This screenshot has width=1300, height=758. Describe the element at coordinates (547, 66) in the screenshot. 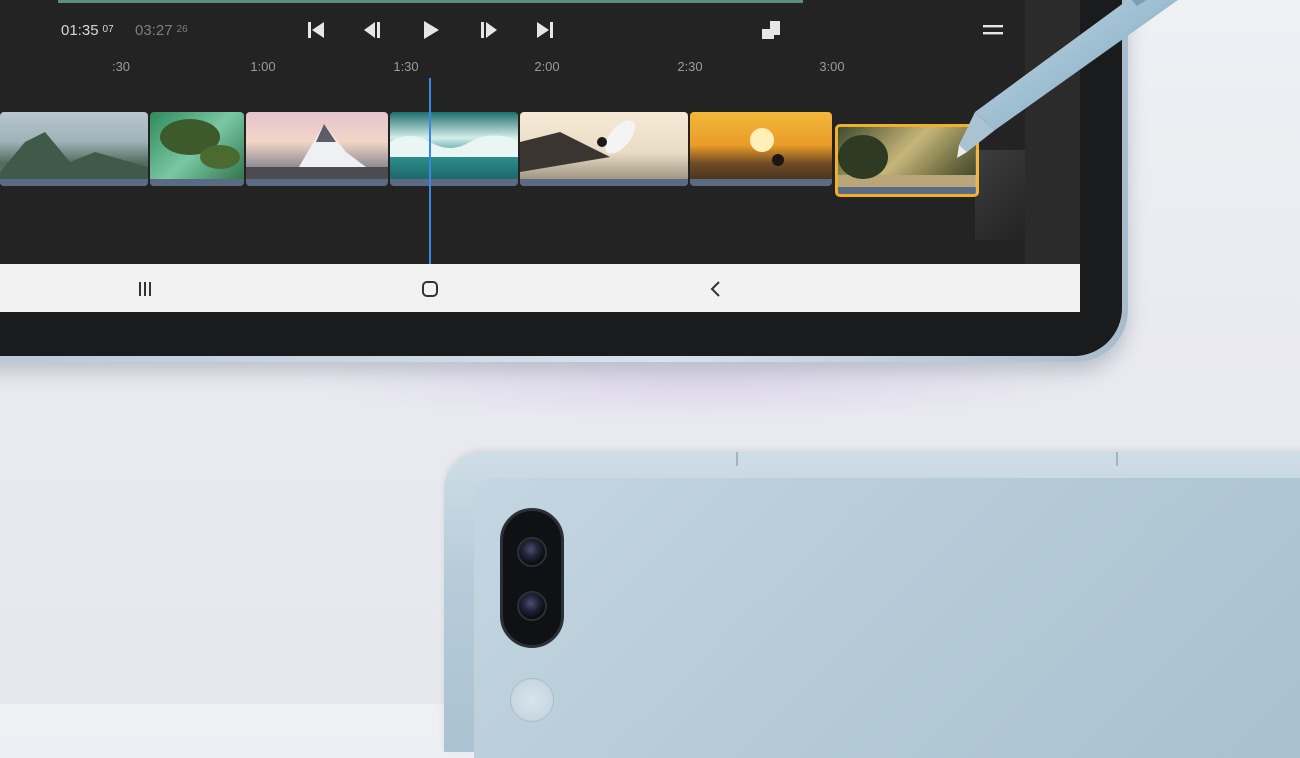

I see `ruler-label: 2:00` at that location.